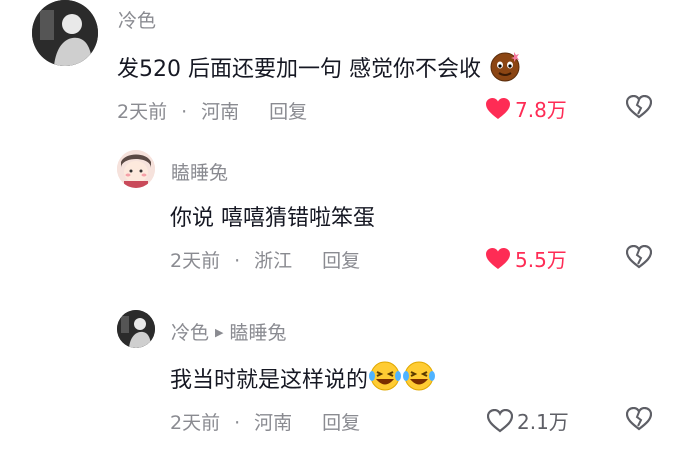  I want to click on comment-text-content: 我当时就是这样说的, so click(269, 380).